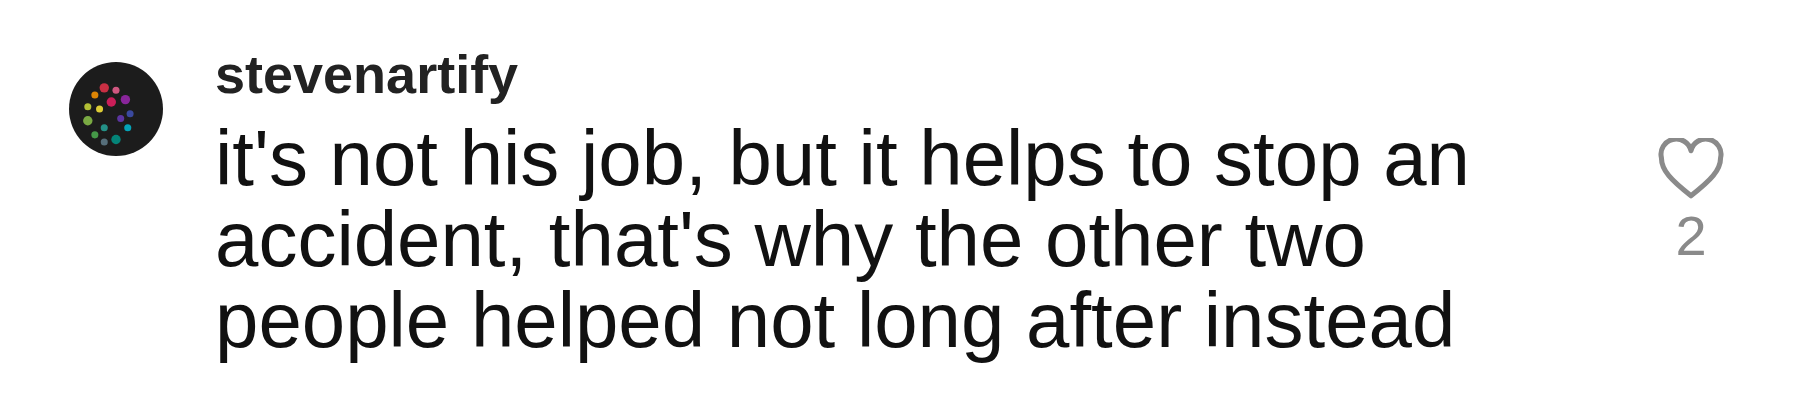 The image size is (1816, 404). Describe the element at coordinates (1691, 169) in the screenshot. I see `heart-icon` at that location.